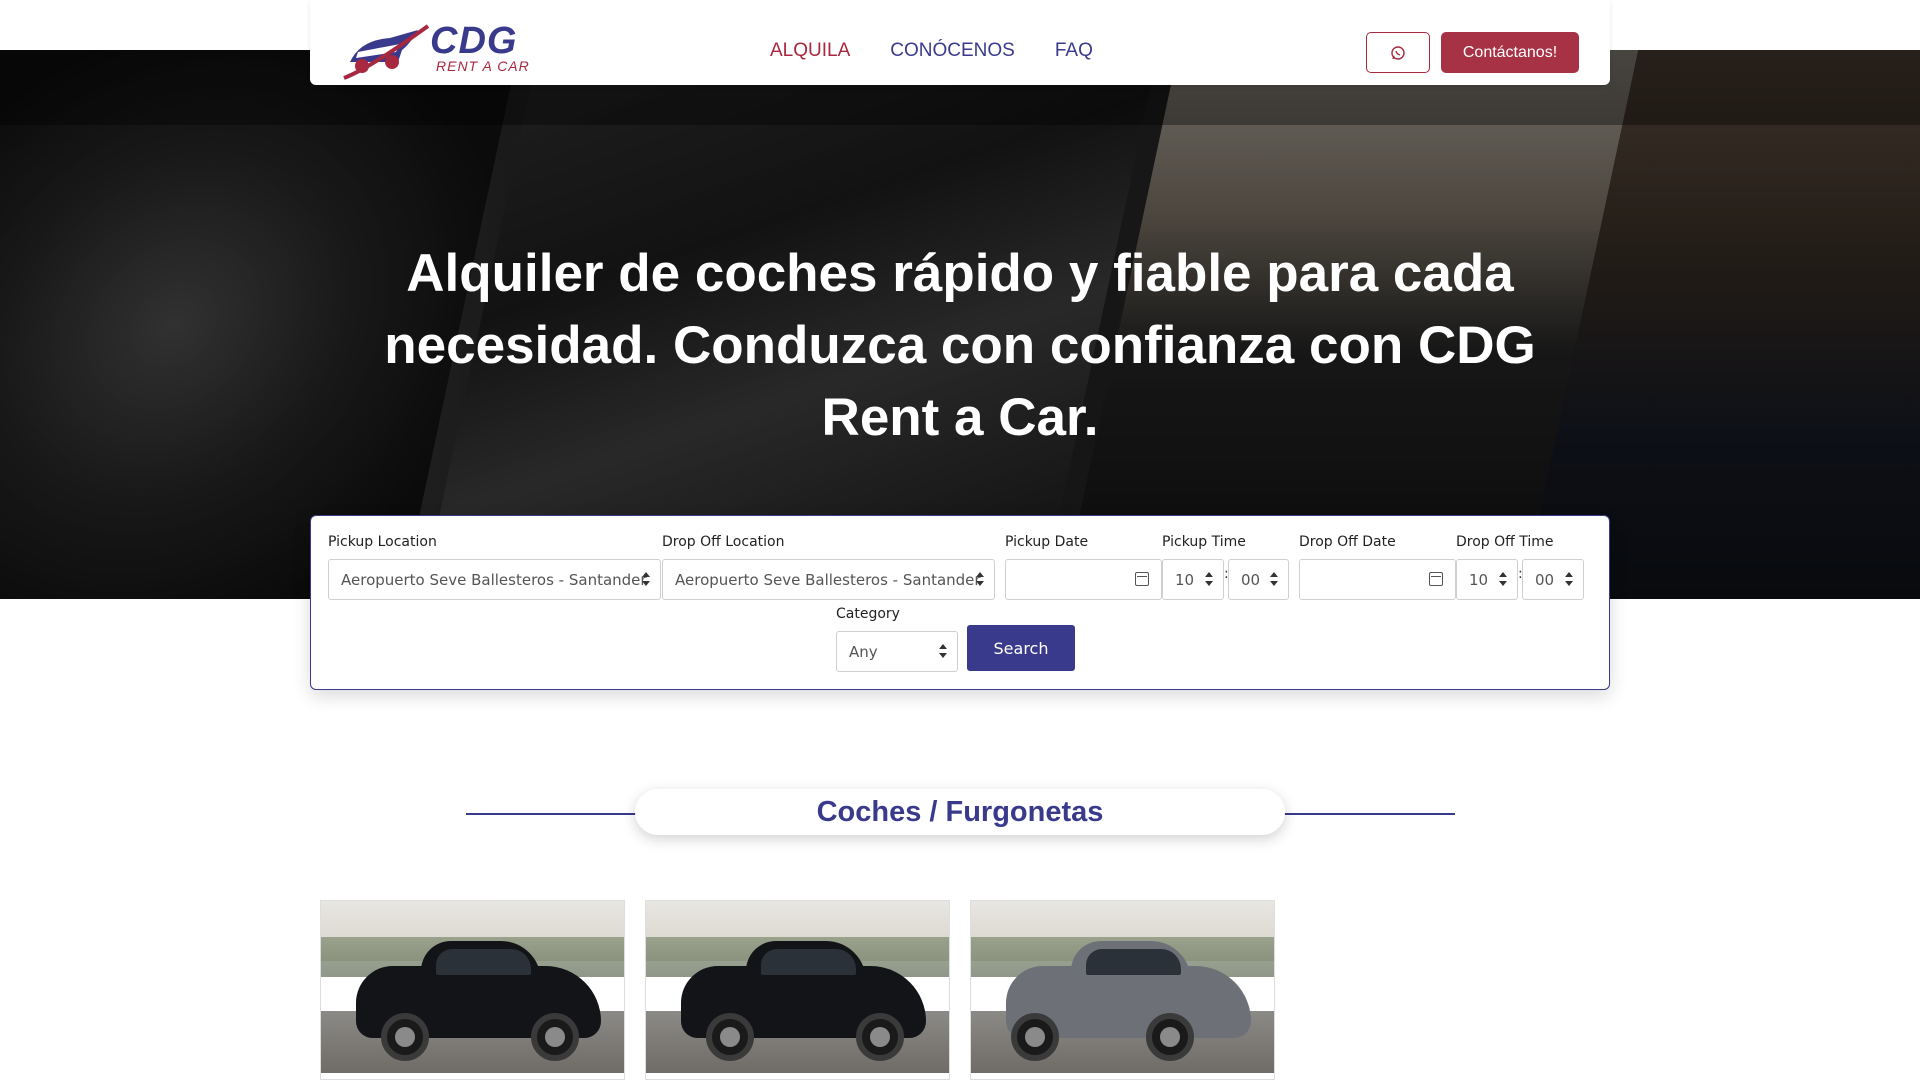  Describe the element at coordinates (1377, 579) in the screenshot. I see `dropoff-date-input` at that location.